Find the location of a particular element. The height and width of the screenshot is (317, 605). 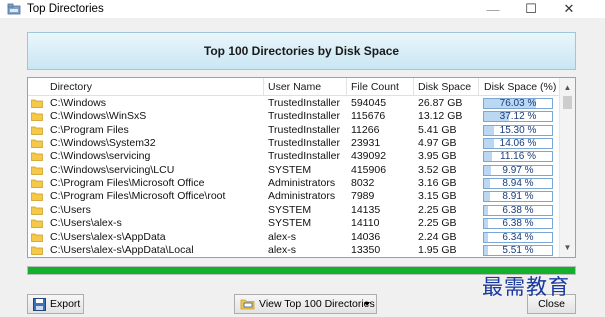

title-bar: Top Directories — ☐ ✕ is located at coordinates (302, 9).